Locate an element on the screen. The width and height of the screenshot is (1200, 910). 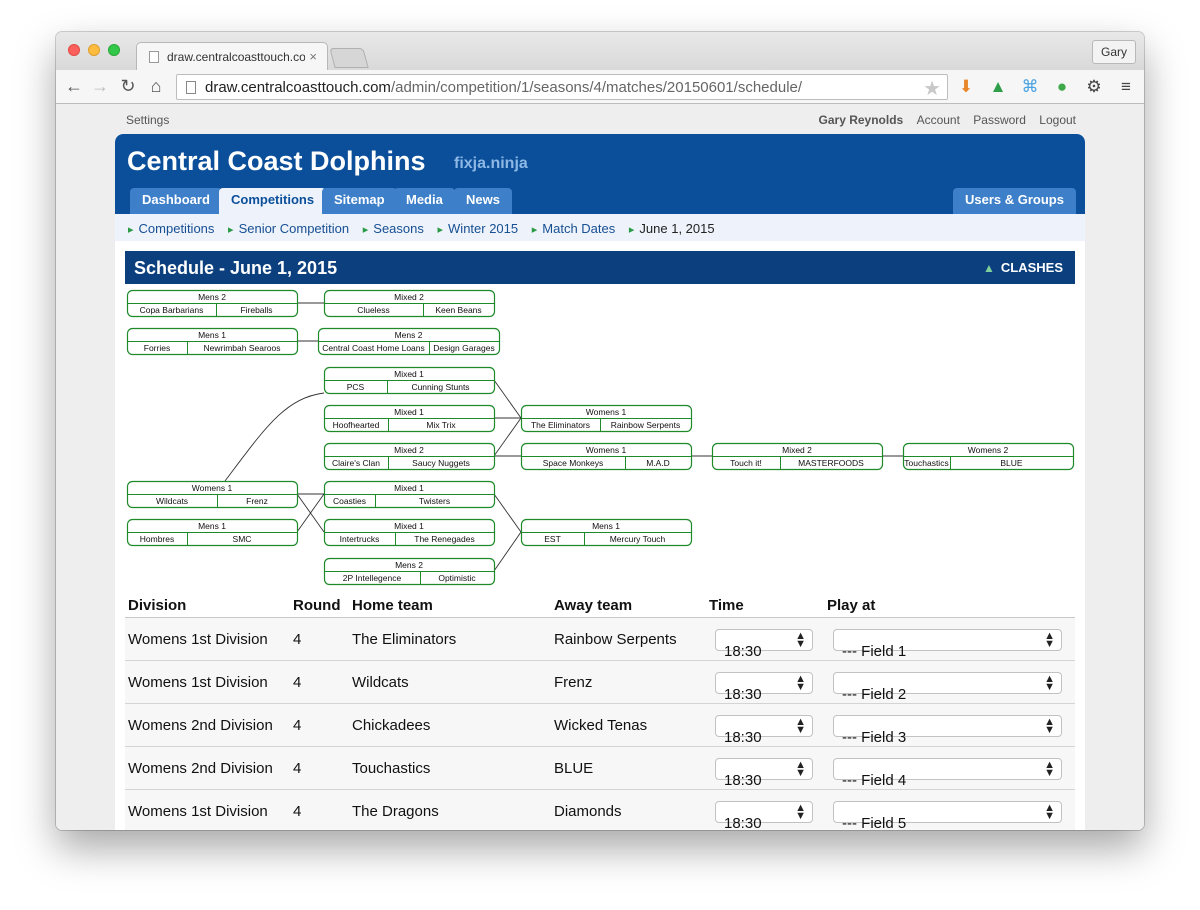
field-select: --- Field 4 ▲ ▼ is located at coordinates (947, 773).